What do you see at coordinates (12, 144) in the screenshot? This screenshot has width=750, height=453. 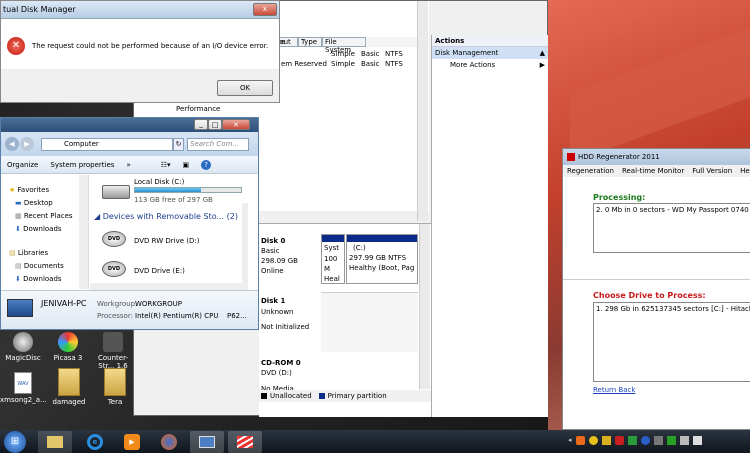 I see `back-button: ◀` at bounding box center [12, 144].